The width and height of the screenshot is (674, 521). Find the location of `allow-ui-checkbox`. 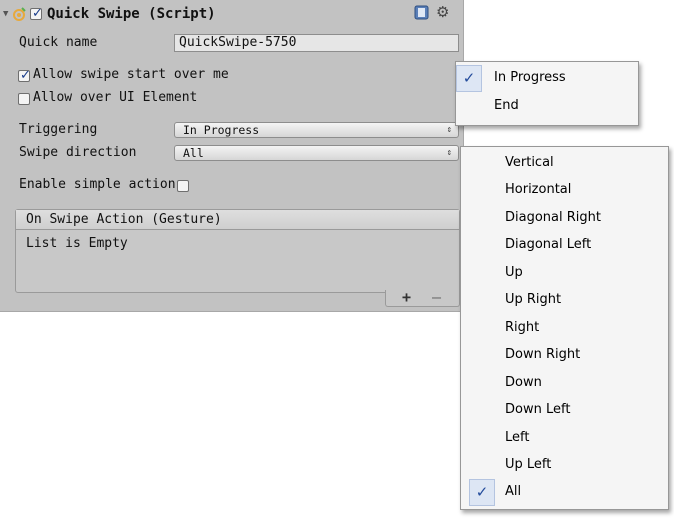

allow-ui-checkbox is located at coordinates (24, 99).